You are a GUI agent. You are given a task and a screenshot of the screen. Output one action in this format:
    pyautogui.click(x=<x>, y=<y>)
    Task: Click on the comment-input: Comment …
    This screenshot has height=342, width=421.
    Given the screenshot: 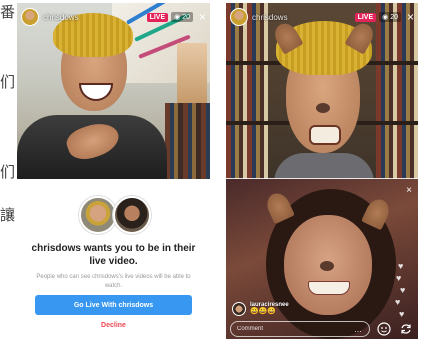 What is the action you would take?
    pyautogui.click(x=300, y=329)
    